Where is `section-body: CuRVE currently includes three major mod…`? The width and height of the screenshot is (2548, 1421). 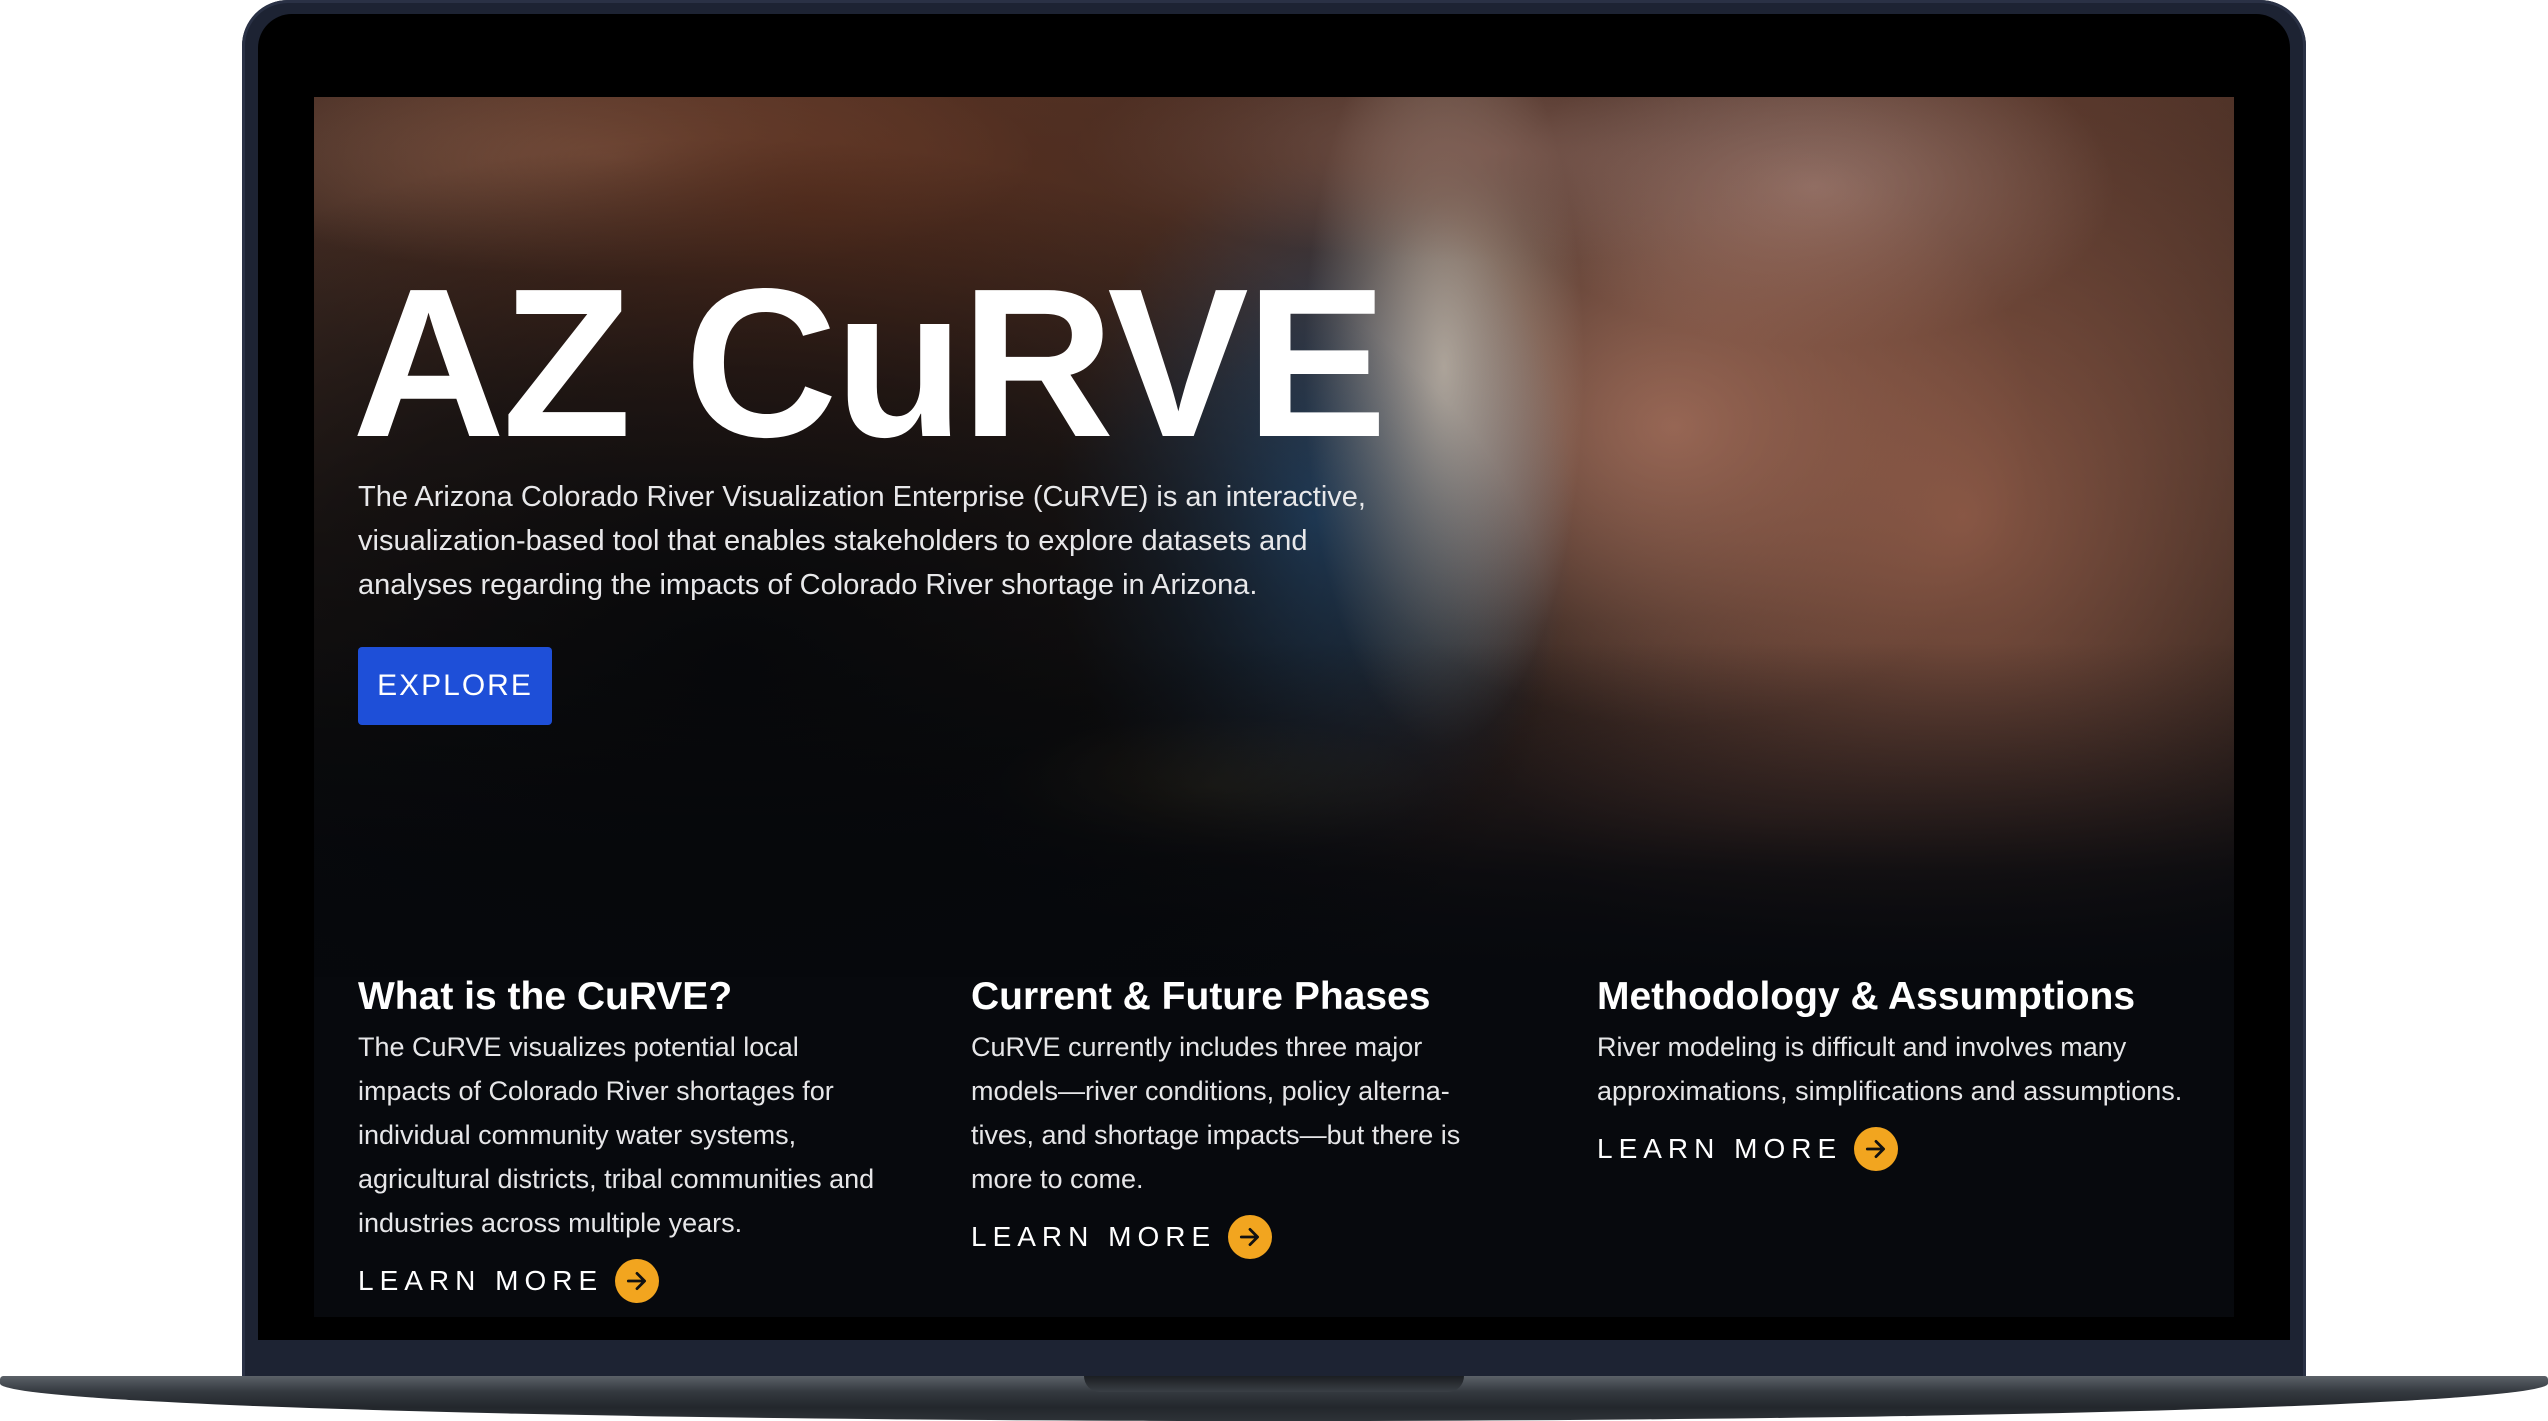
section-body: CuRVE currently includes three major mod… is located at coordinates (1216, 1113).